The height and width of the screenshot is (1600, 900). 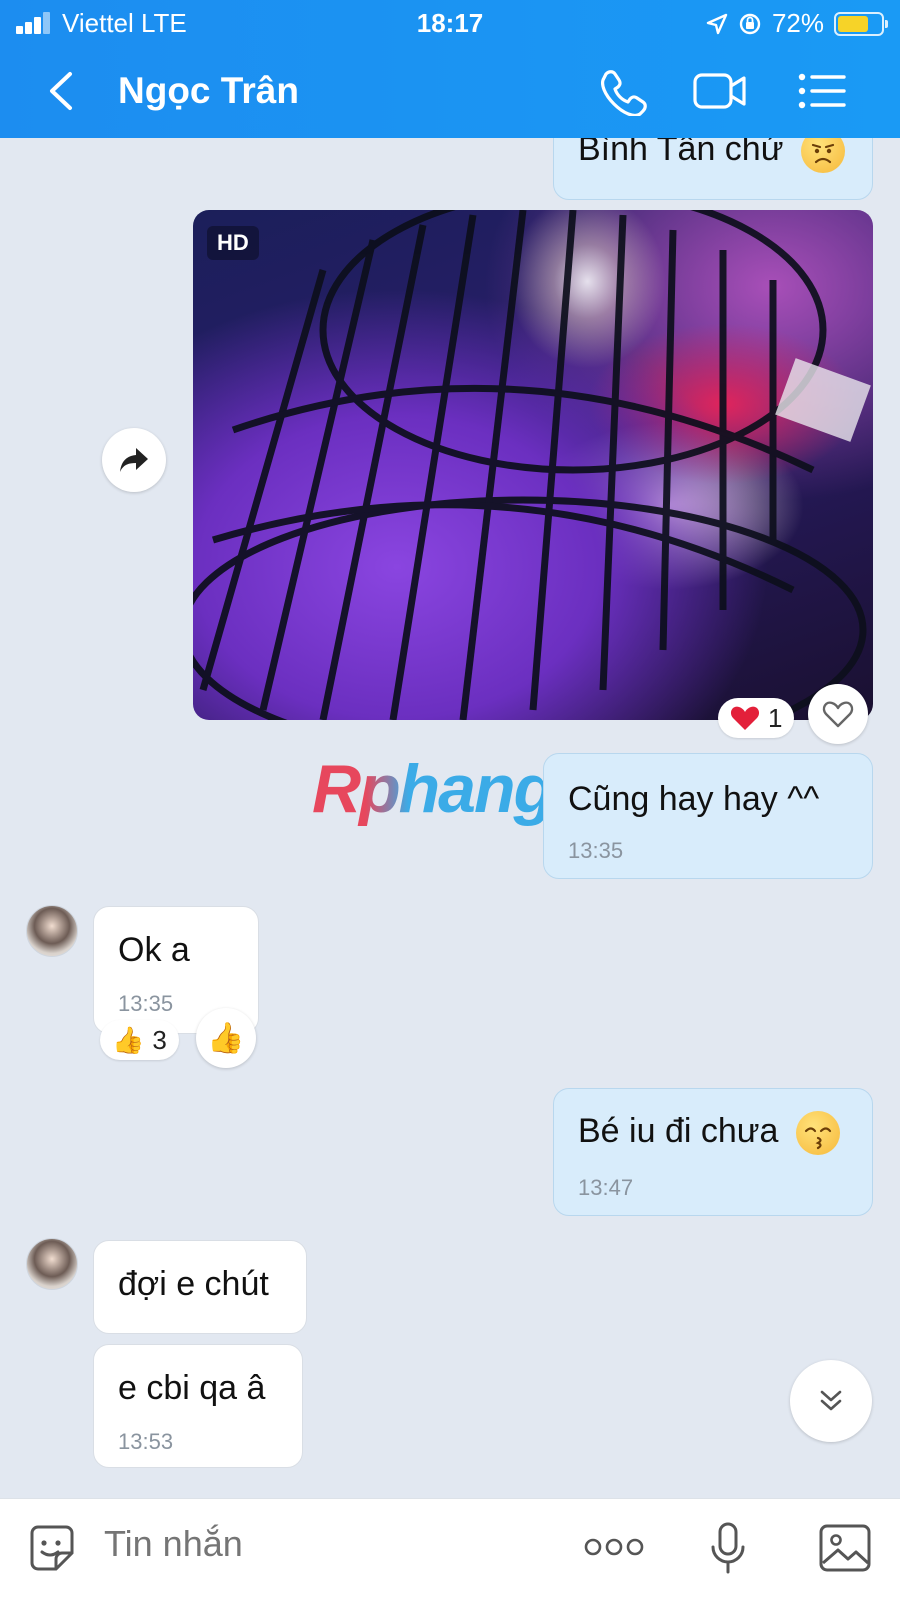 What do you see at coordinates (159, 1039) in the screenshot?
I see `reaction-count: 3` at bounding box center [159, 1039].